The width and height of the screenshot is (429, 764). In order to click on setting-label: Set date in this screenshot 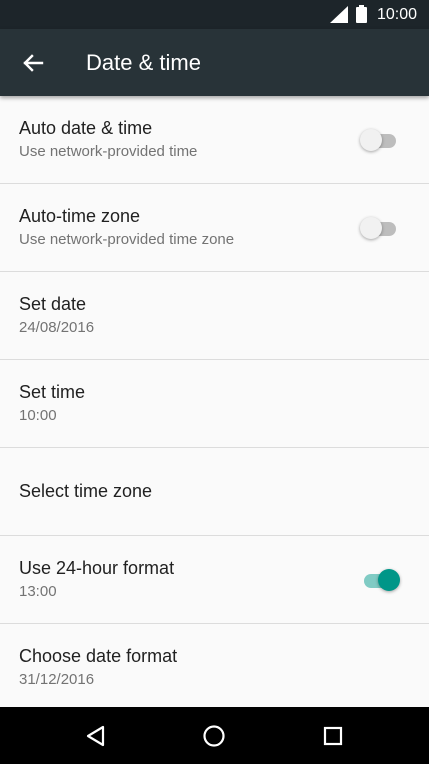, I will do `click(53, 304)`.